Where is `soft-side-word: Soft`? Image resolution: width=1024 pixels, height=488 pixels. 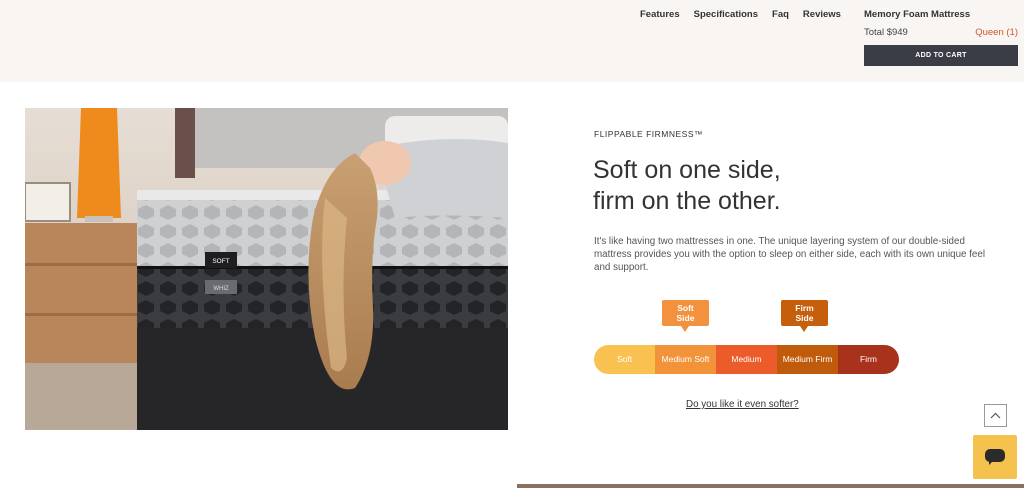
soft-side-word: Soft is located at coordinates (685, 307).